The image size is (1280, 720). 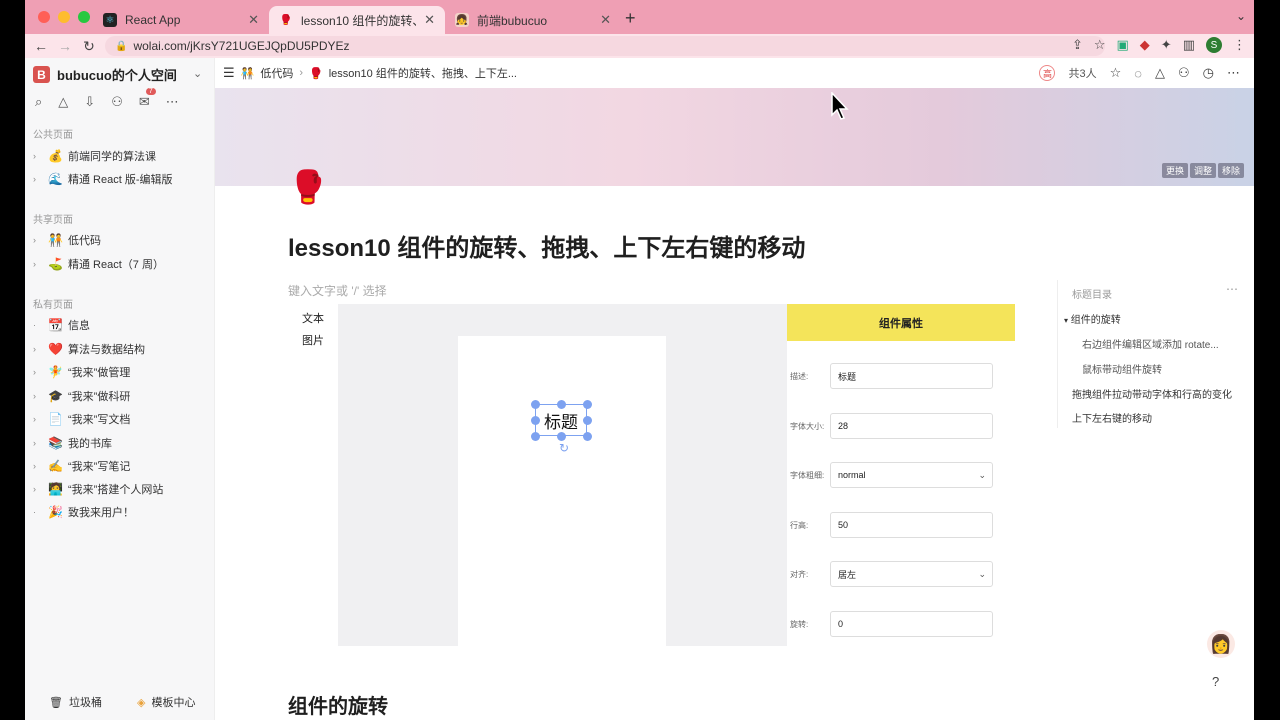 What do you see at coordinates (75, 702) in the screenshot?
I see `trash-button: 🗑 垃圾桶` at bounding box center [75, 702].